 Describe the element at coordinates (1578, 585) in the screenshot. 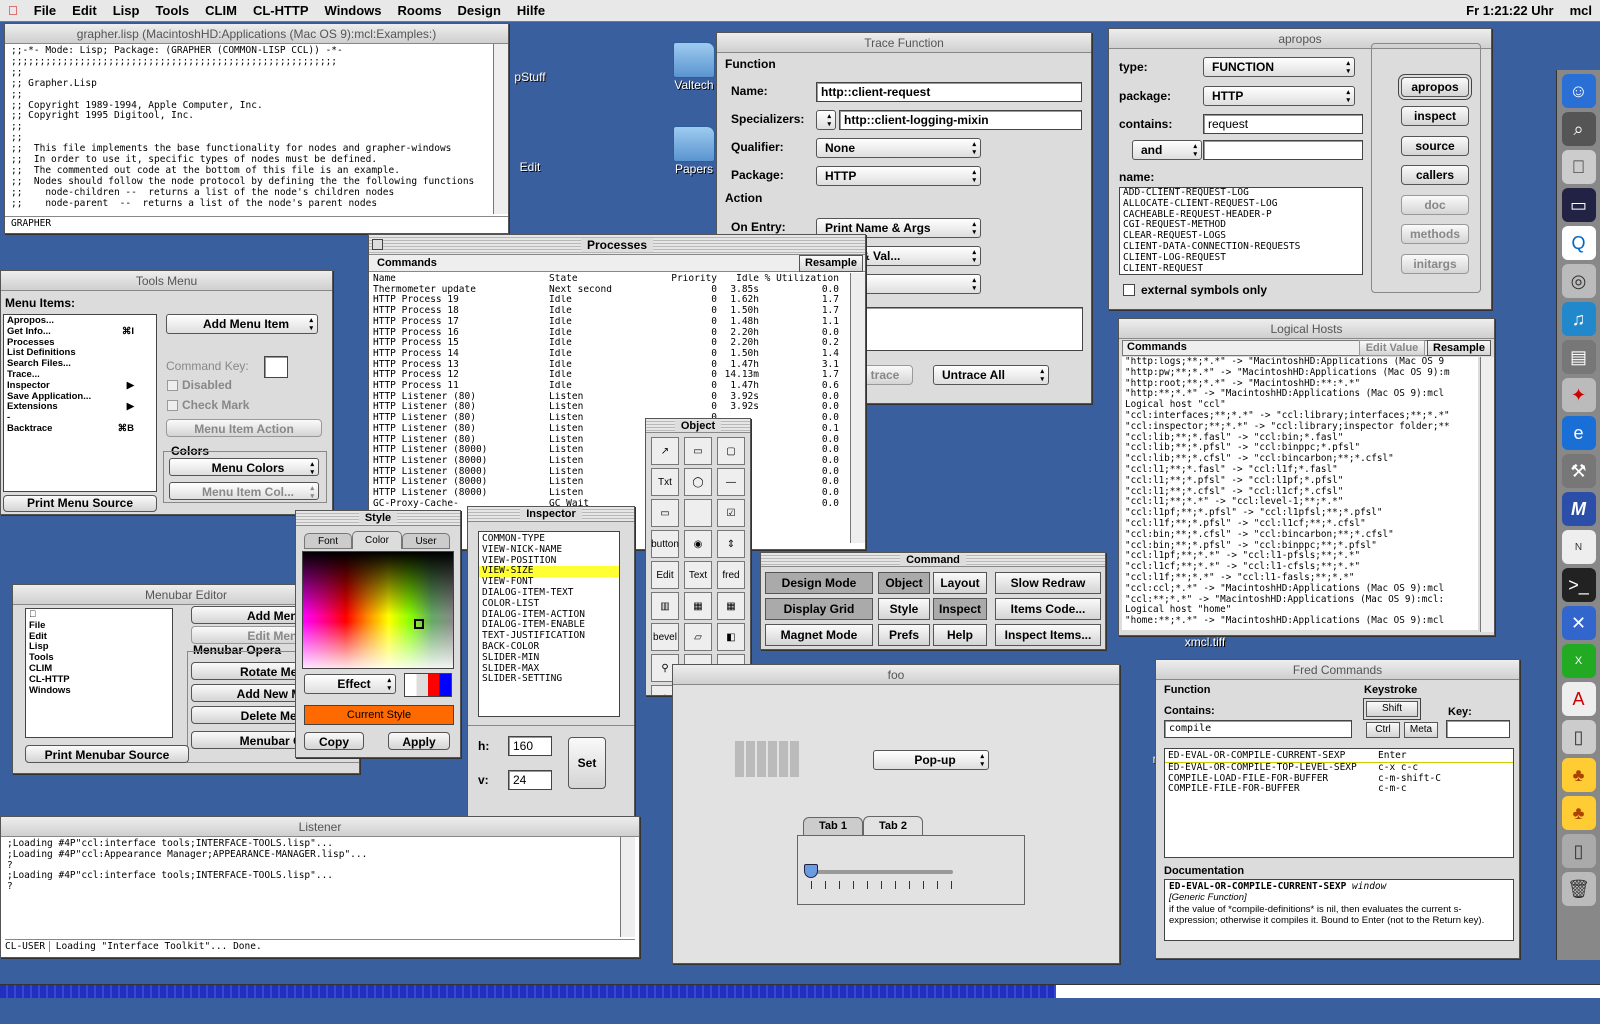

I see `terminal-icon: >_` at that location.